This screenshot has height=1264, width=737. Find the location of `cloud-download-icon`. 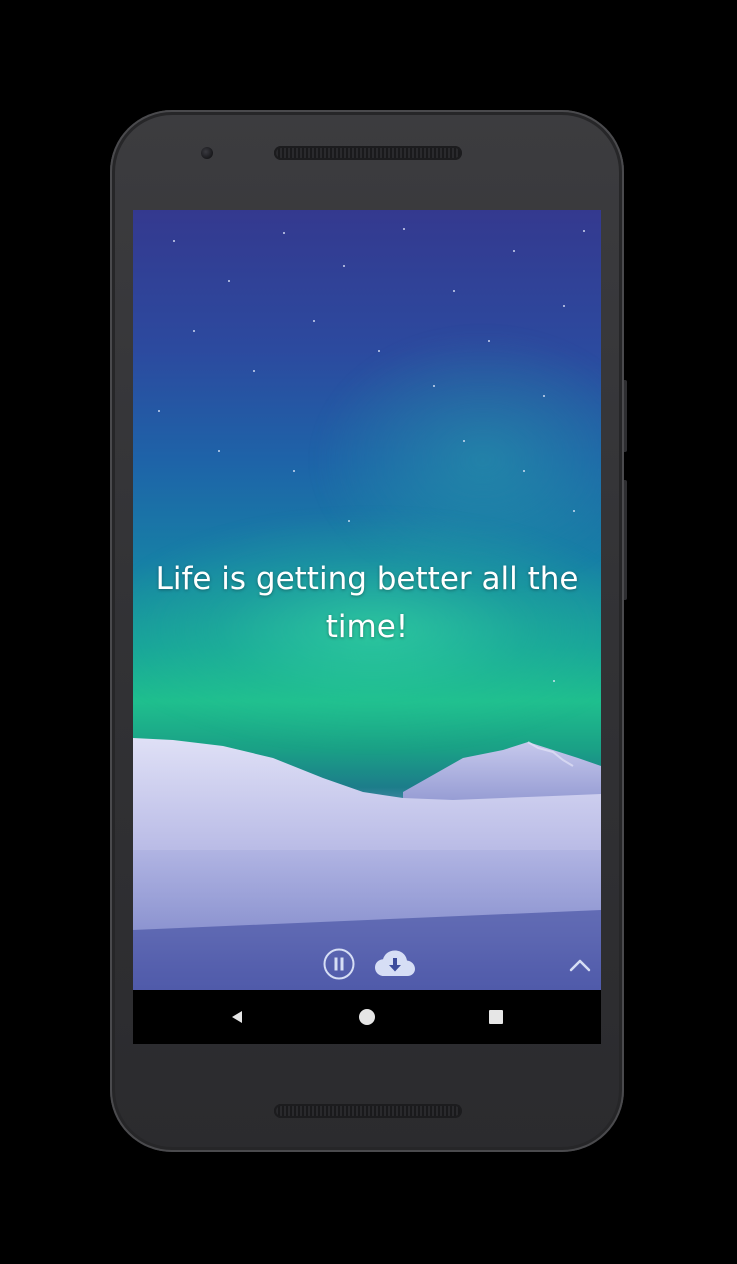

cloud-download-icon is located at coordinates (395, 963).